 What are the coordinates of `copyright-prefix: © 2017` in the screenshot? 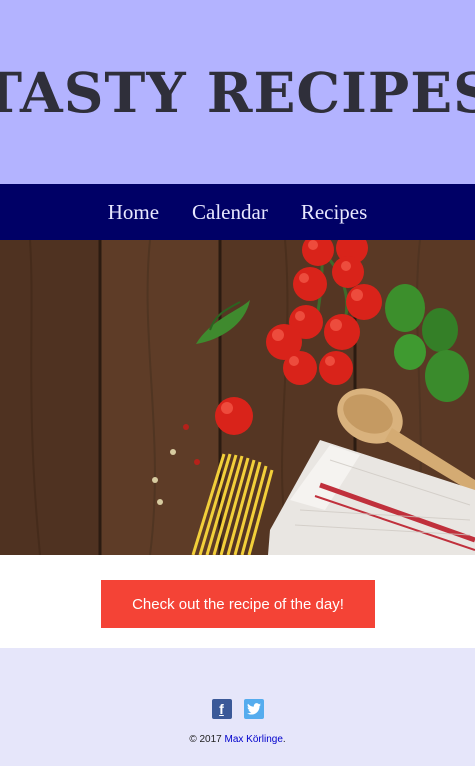 It's located at (205, 739).